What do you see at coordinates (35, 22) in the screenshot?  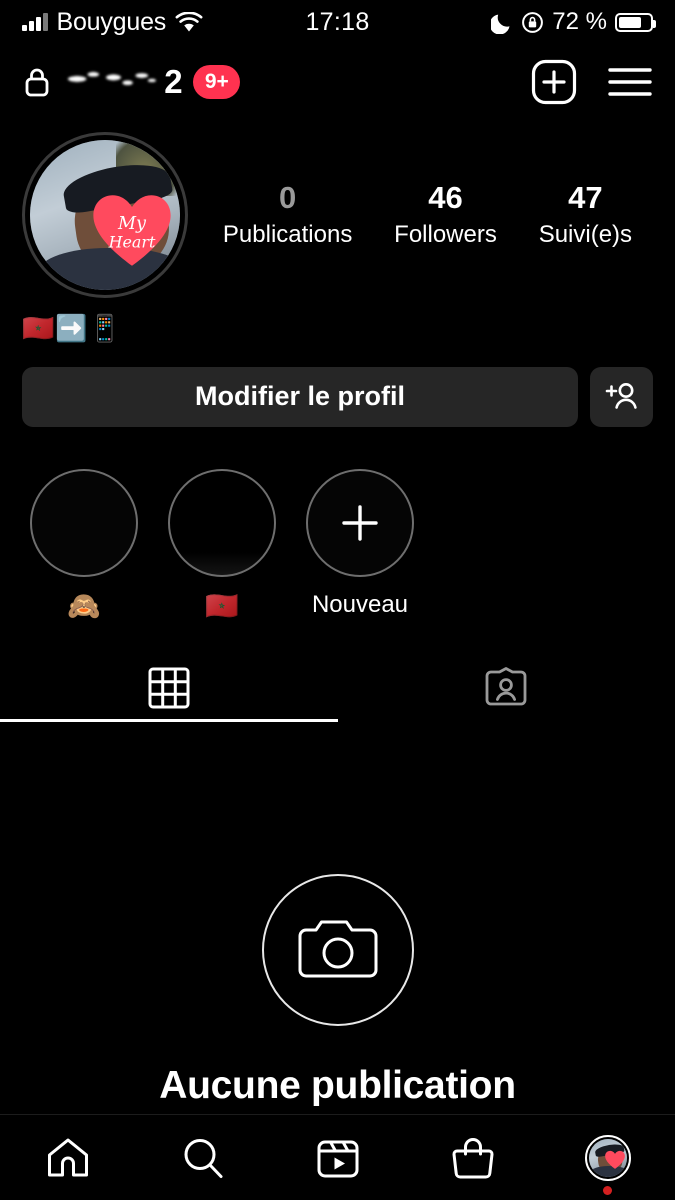 I see `signal-bars-icon` at bounding box center [35, 22].